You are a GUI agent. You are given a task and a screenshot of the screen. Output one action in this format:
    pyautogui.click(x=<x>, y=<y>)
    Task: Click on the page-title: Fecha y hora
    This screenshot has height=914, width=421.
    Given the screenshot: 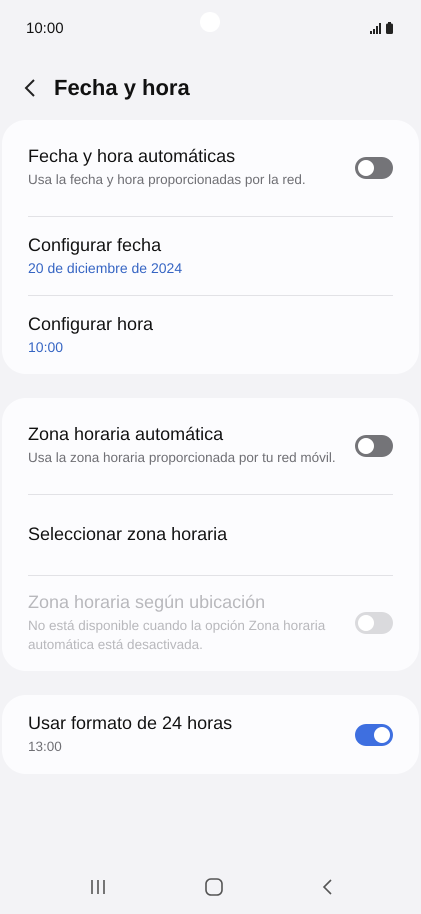 What is the action you would take?
    pyautogui.click(x=122, y=88)
    